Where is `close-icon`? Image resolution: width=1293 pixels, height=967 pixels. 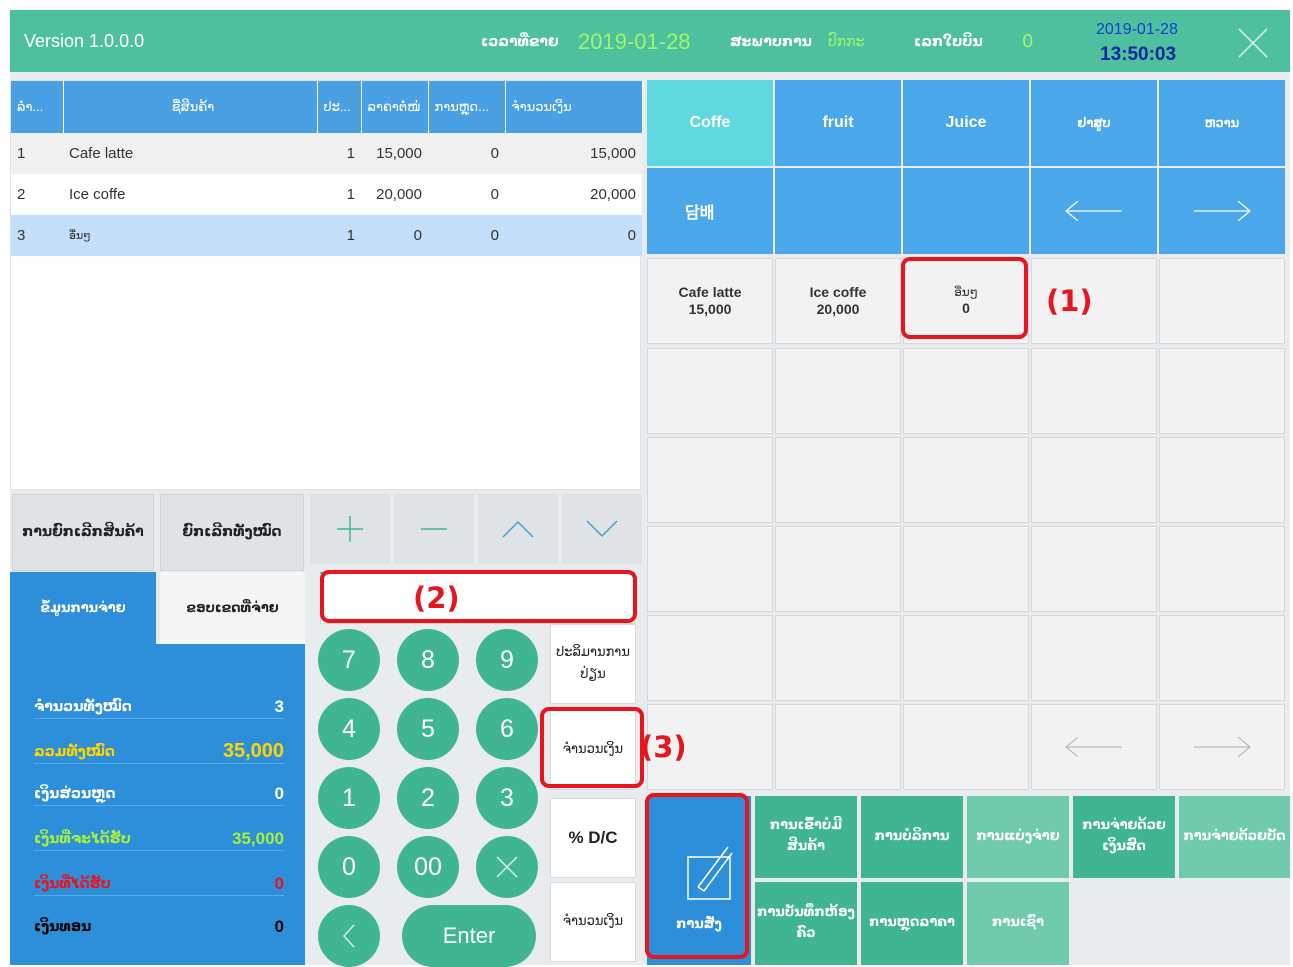 close-icon is located at coordinates (1253, 43).